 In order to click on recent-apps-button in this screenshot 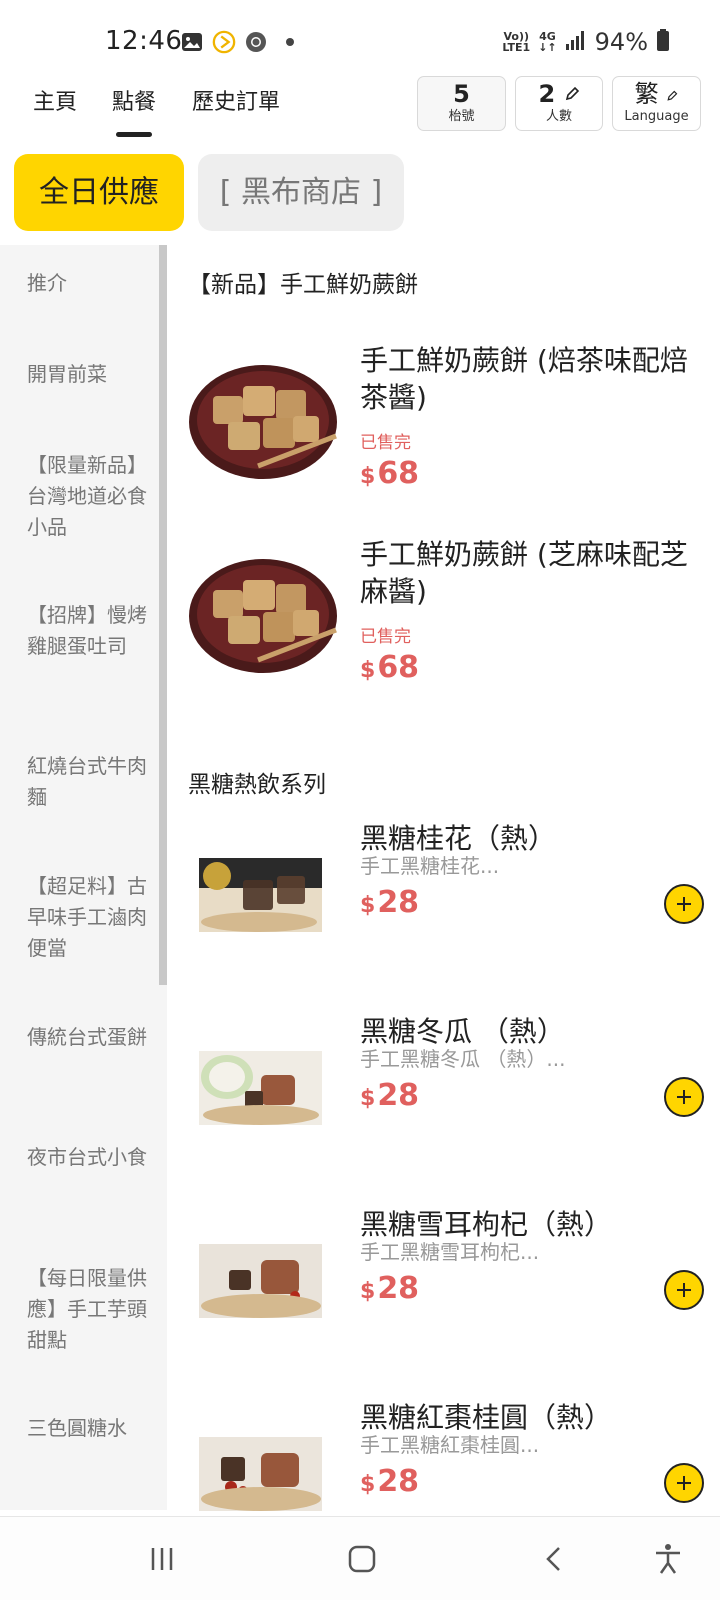, I will do `click(162, 1559)`.